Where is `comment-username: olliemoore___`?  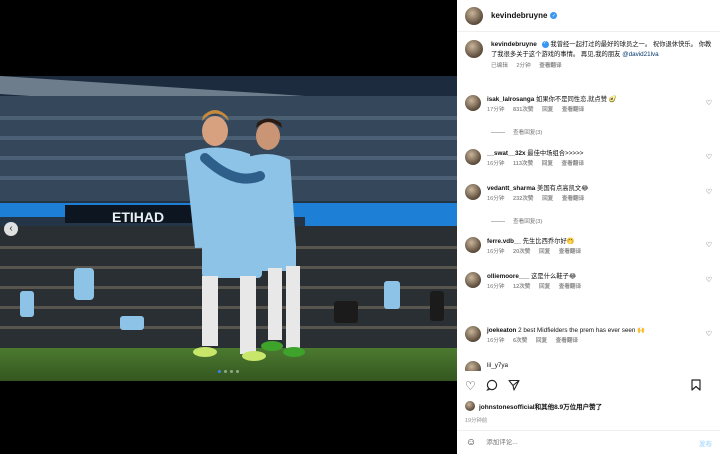
comment-username: olliemoore___ is located at coordinates (508, 276).